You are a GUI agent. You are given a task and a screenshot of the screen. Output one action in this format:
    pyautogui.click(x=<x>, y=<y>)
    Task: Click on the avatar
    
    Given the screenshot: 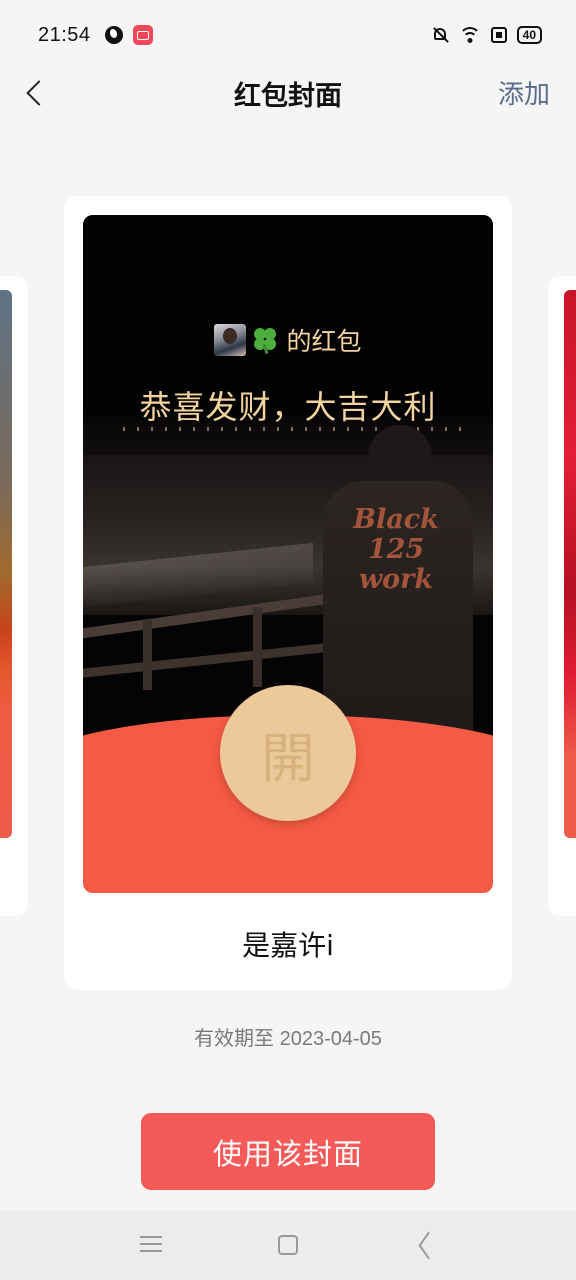 What is the action you would take?
    pyautogui.click(x=230, y=340)
    